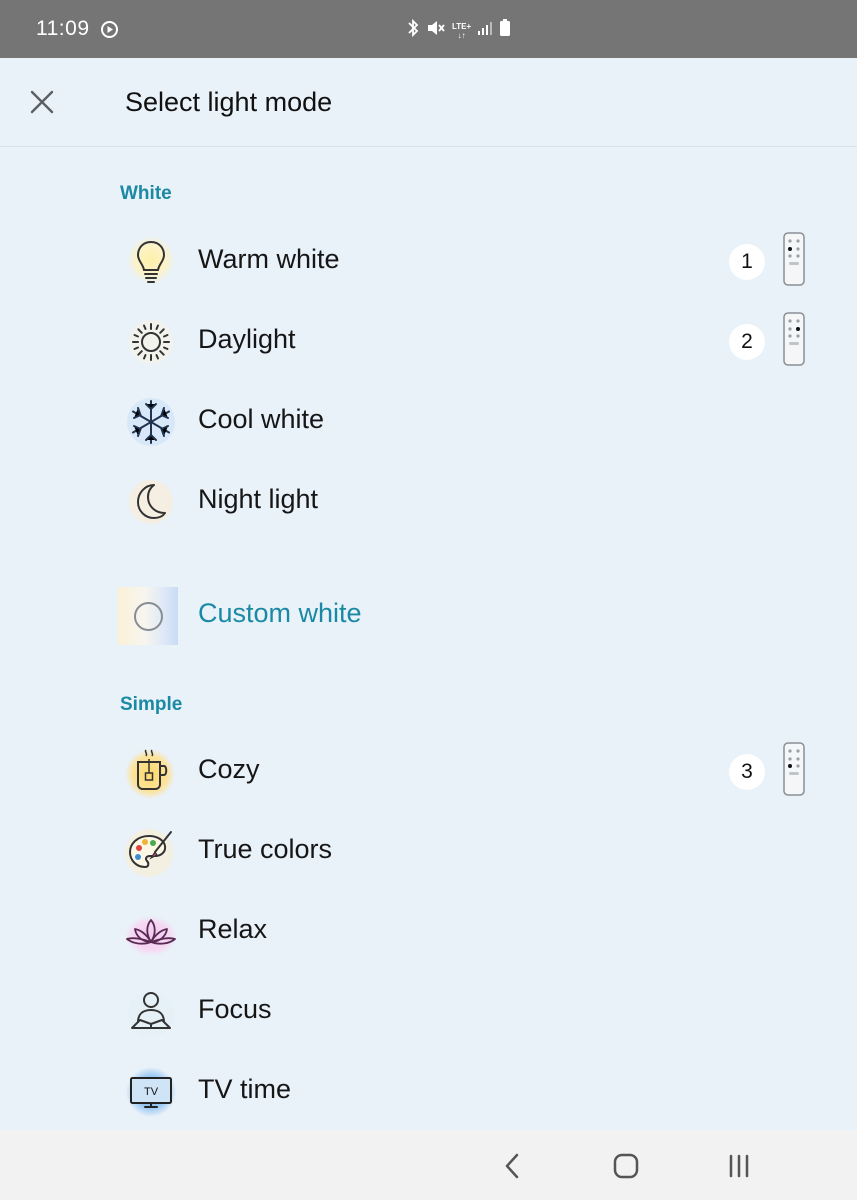  Describe the element at coordinates (269, 259) in the screenshot. I see `mode-label: Warm white` at that location.